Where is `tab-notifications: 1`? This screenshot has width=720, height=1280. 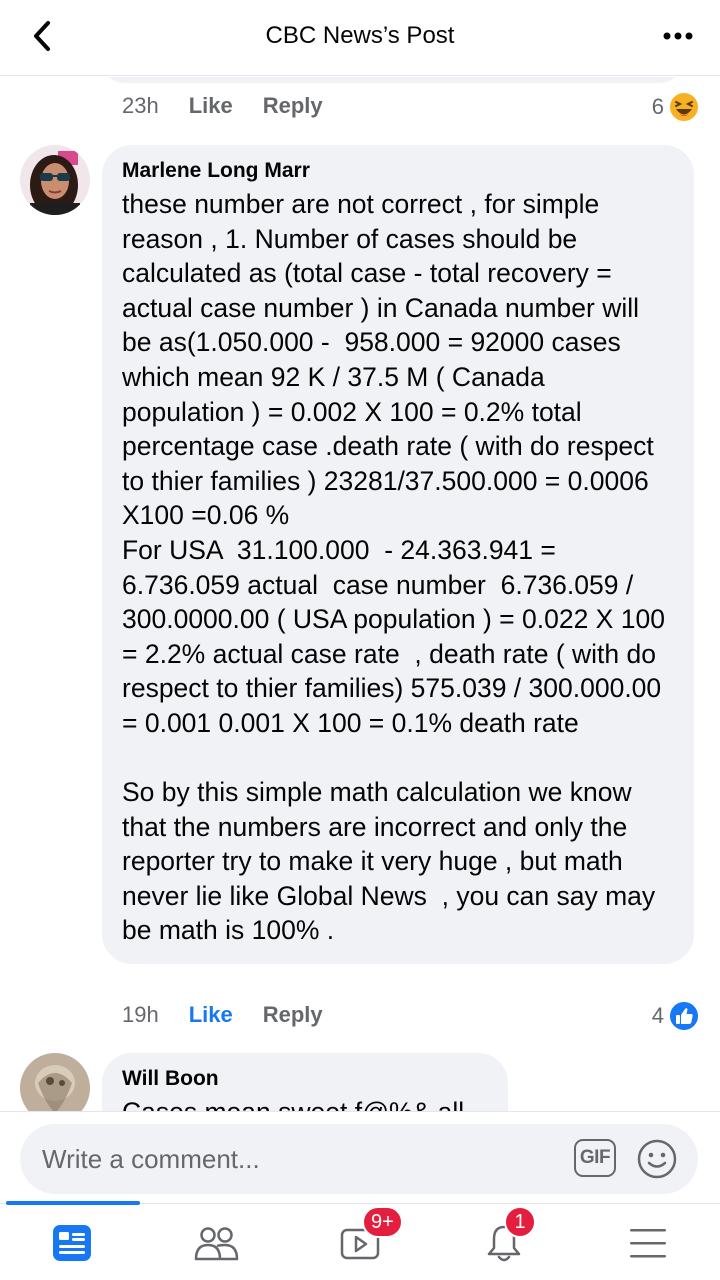 tab-notifications: 1 is located at coordinates (505, 1237).